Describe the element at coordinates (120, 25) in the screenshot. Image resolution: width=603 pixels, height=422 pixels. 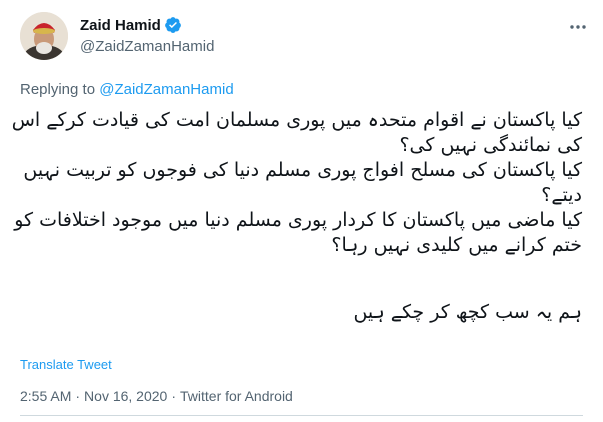
I see `display-name: Zaid Hamid` at that location.